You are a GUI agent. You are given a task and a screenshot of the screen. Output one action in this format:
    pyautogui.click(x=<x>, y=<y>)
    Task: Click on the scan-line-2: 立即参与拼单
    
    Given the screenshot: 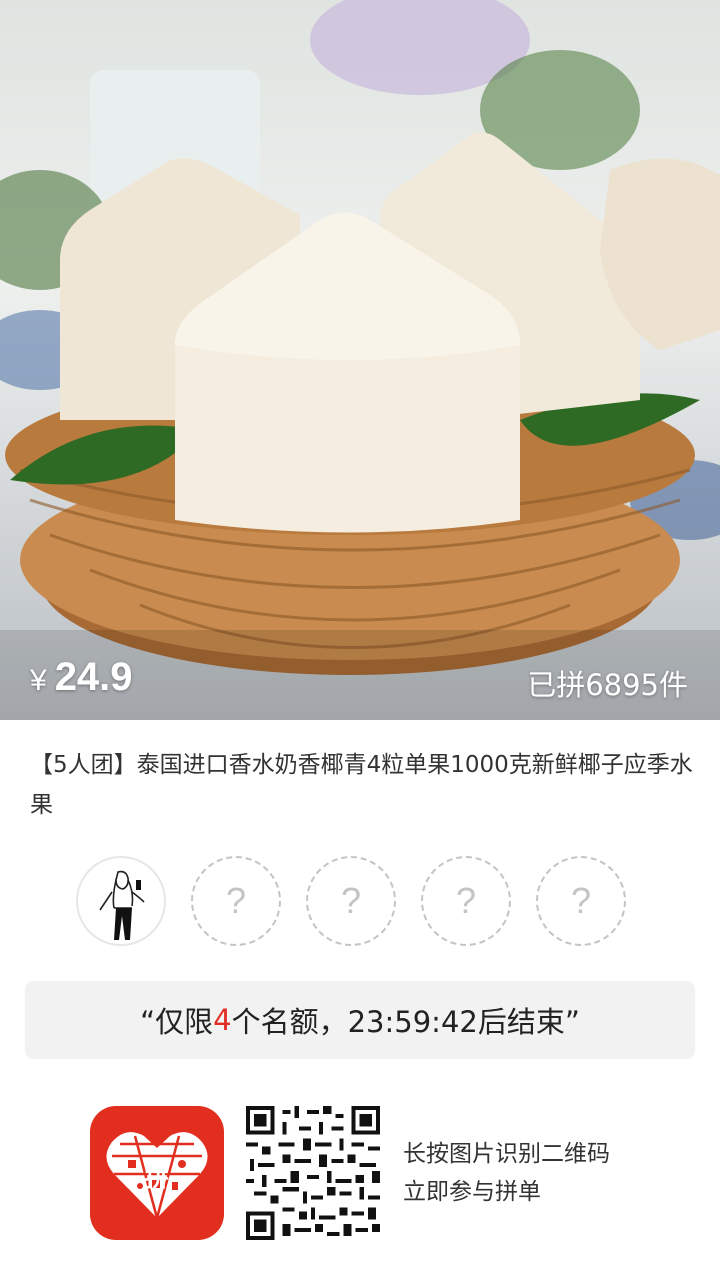 What is the action you would take?
    pyautogui.click(x=472, y=1192)
    